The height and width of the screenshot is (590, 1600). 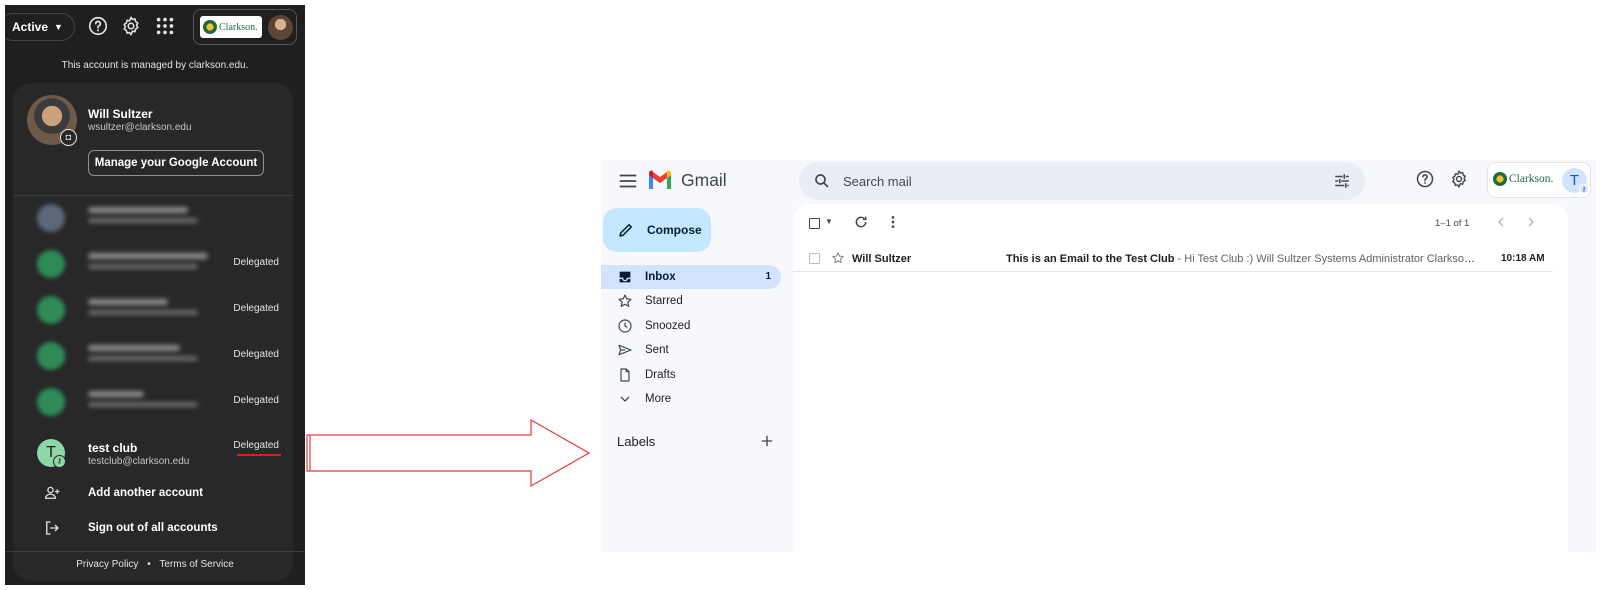 I want to click on nav-item-more: More, so click(x=691, y=399).